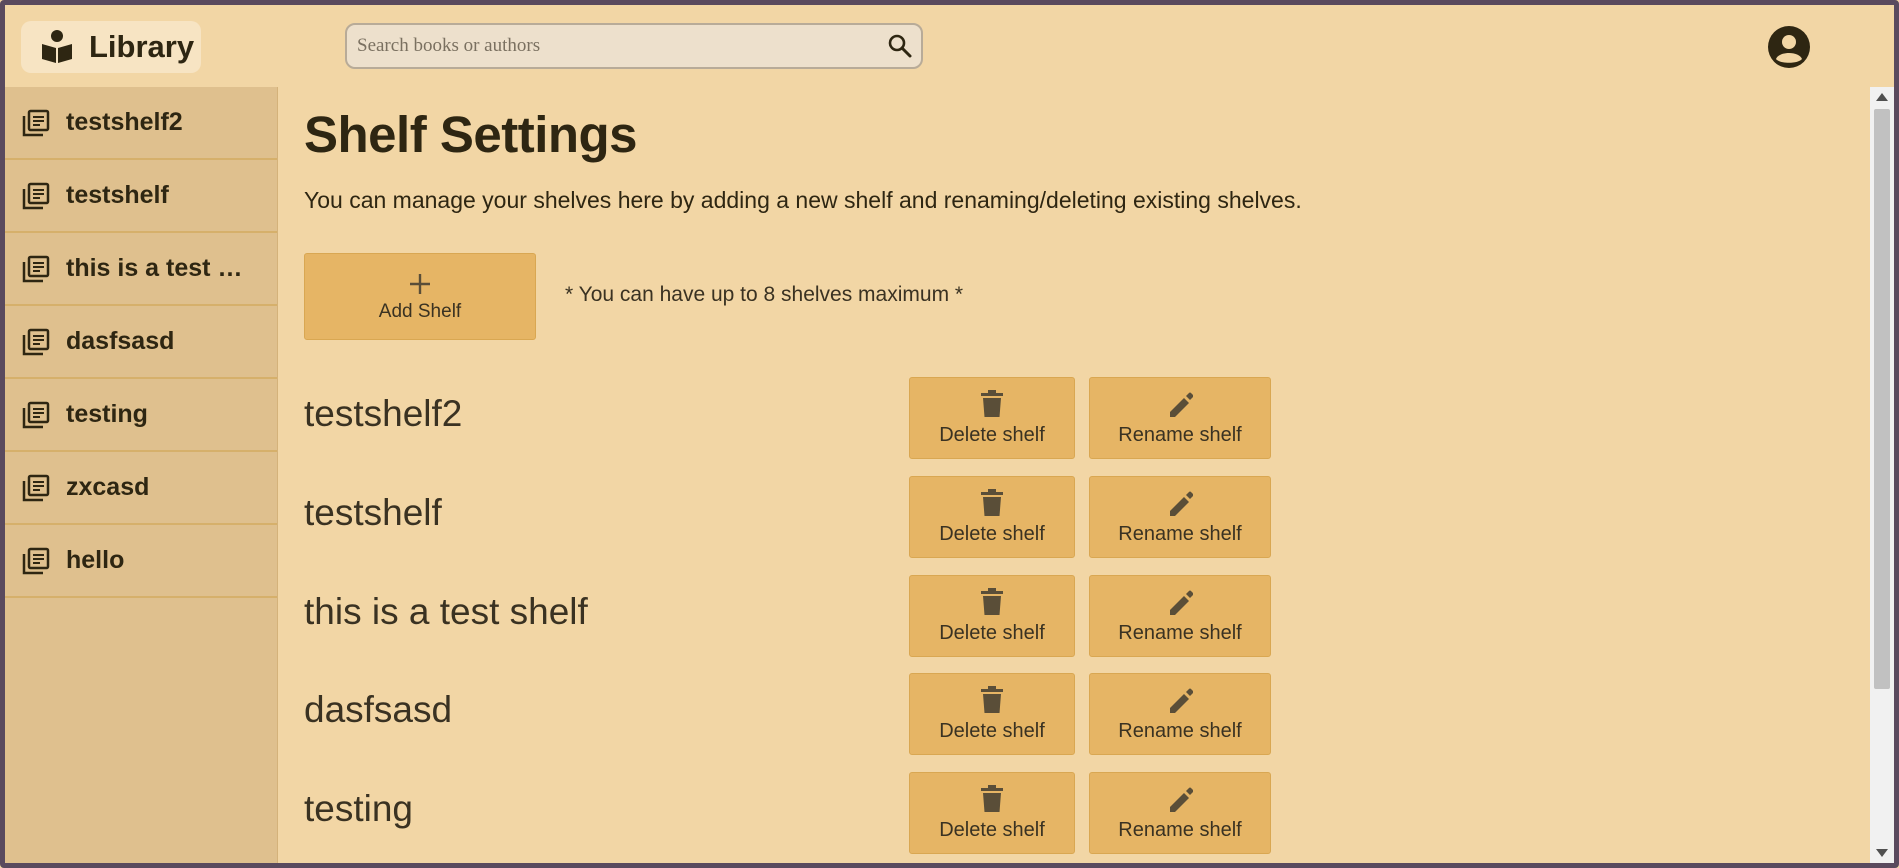 The width and height of the screenshot is (1899, 868). Describe the element at coordinates (420, 283) in the screenshot. I see `plus-icon` at that location.